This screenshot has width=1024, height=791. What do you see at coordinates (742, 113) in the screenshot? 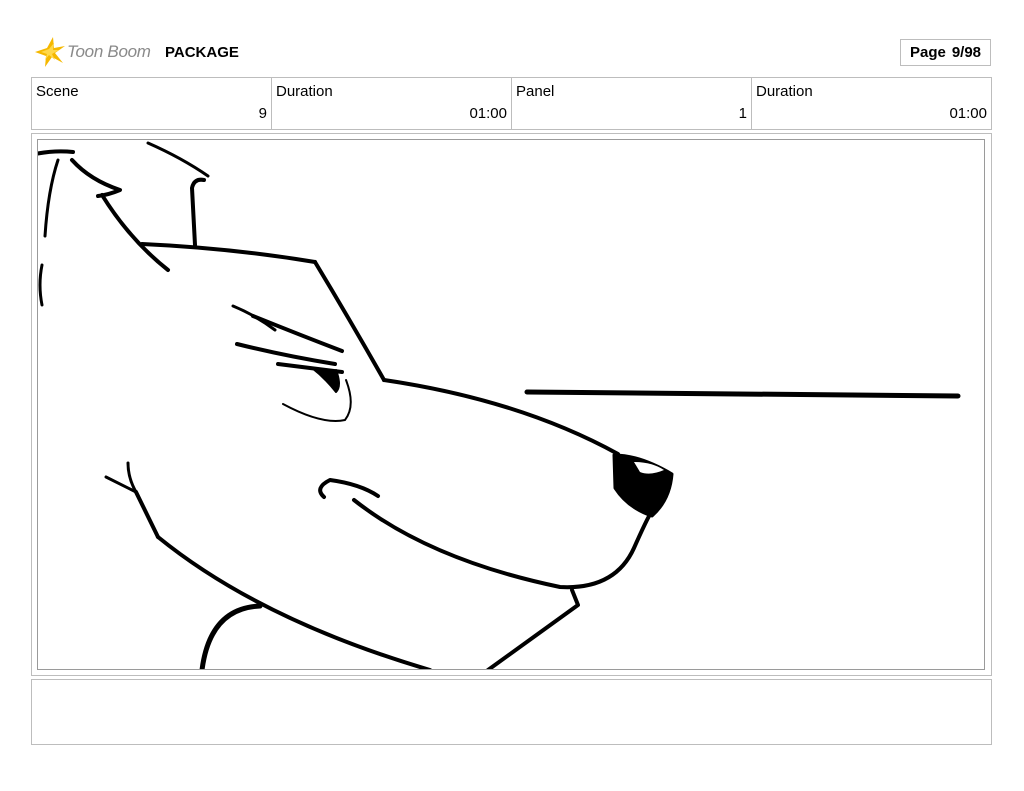
I see `panel-value: 1` at bounding box center [742, 113].